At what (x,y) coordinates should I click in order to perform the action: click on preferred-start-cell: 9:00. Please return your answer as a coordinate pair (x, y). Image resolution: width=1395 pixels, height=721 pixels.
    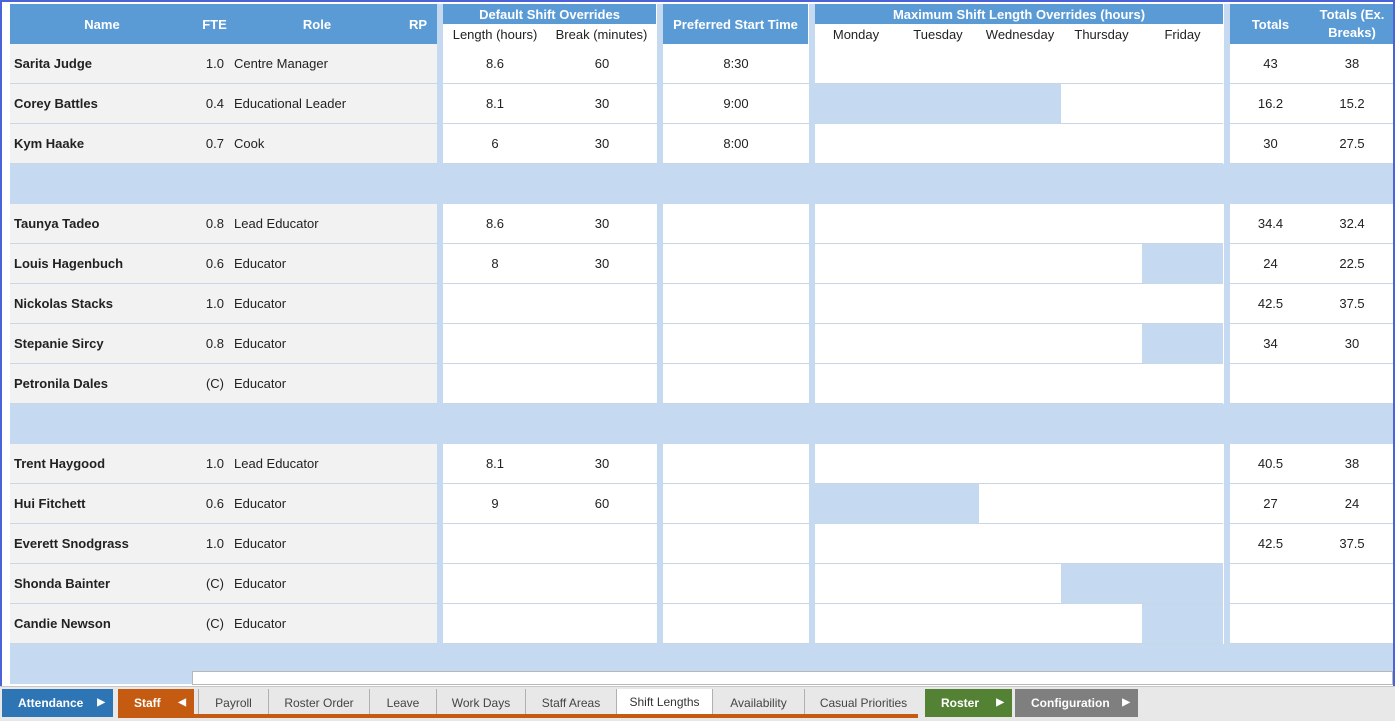
    Looking at the image, I should click on (736, 104).